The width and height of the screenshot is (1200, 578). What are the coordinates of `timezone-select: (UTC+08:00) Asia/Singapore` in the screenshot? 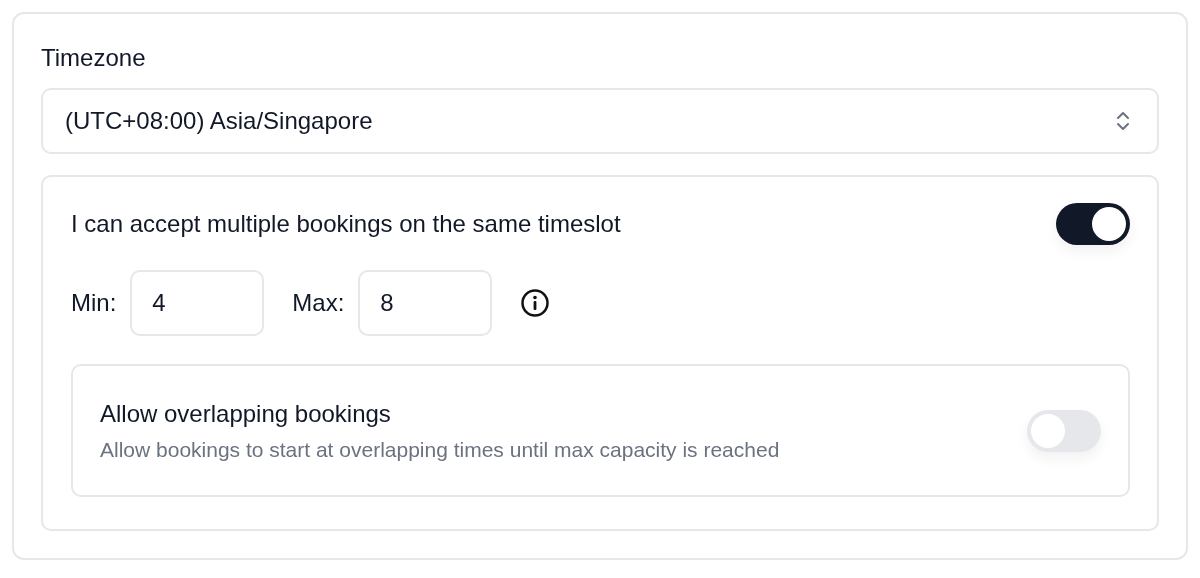 It's located at (600, 121).